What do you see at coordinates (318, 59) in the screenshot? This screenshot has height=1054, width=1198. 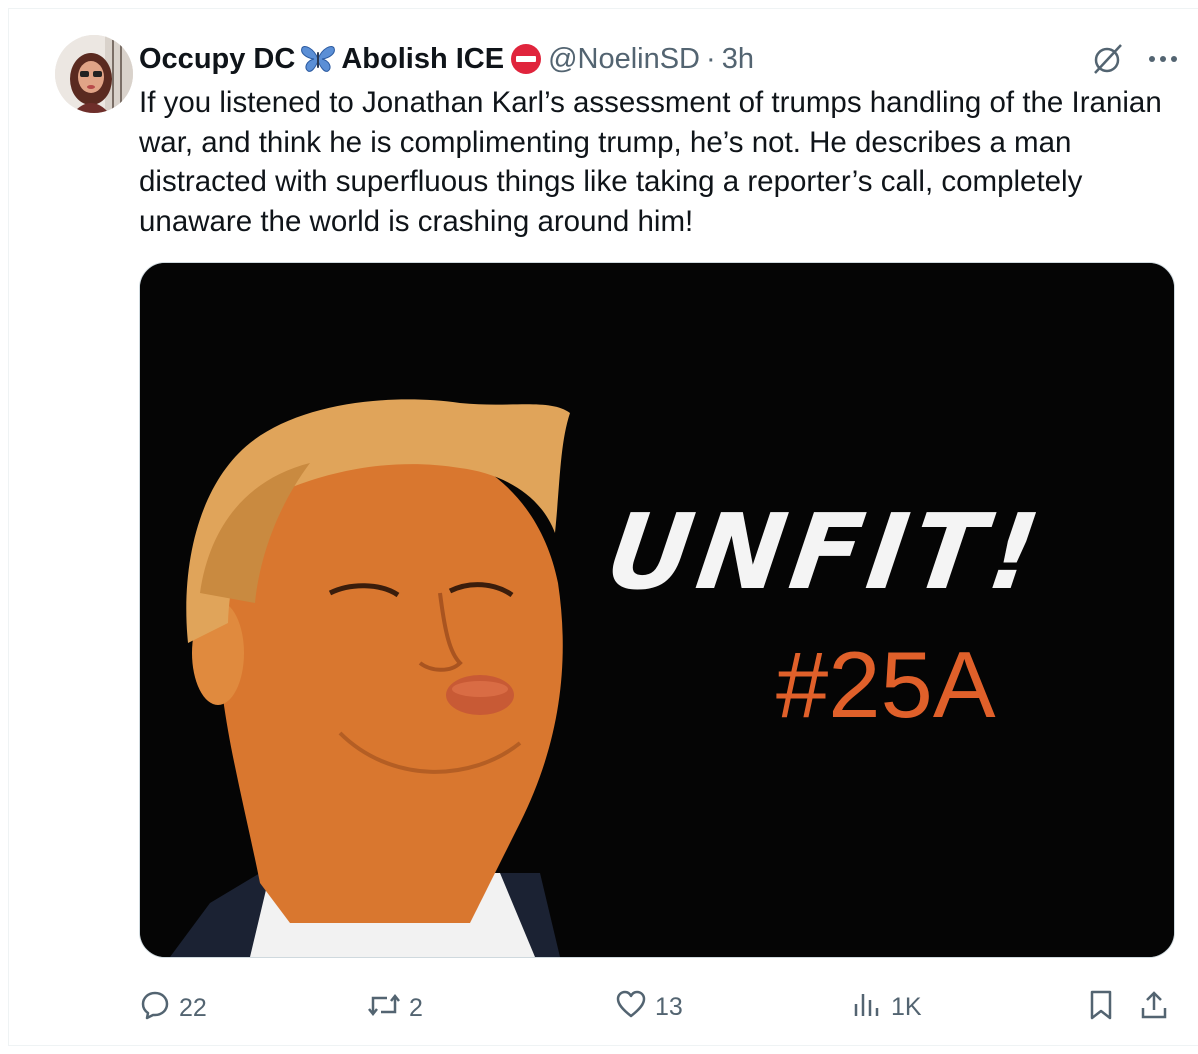 I see `butterfly-icon` at bounding box center [318, 59].